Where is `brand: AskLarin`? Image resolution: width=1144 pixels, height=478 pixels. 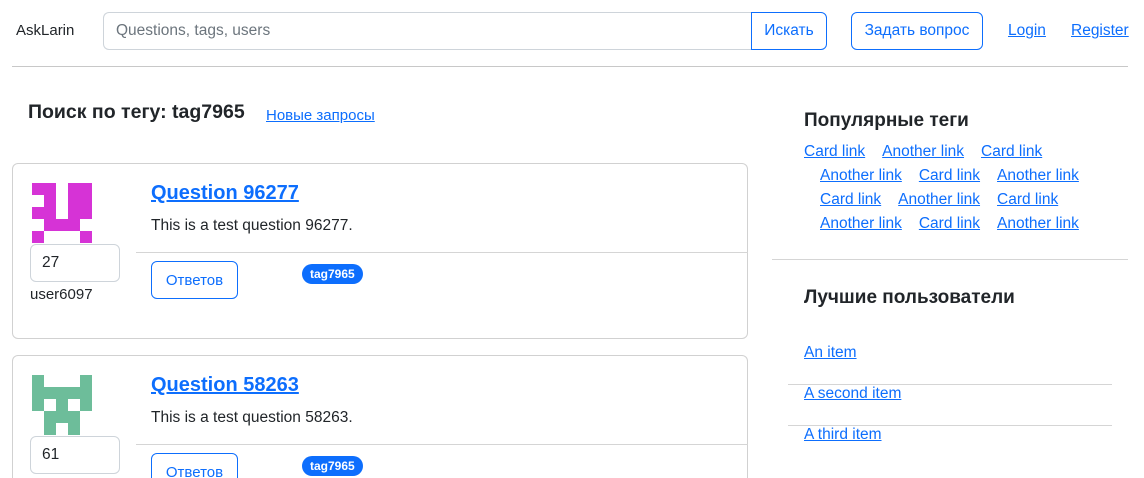
brand: AskLarin is located at coordinates (45, 30).